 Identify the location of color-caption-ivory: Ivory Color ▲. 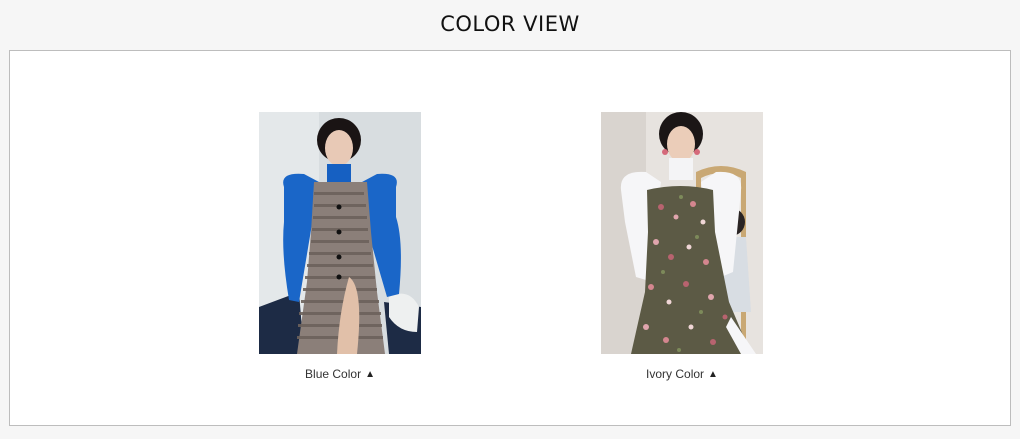
(682, 374).